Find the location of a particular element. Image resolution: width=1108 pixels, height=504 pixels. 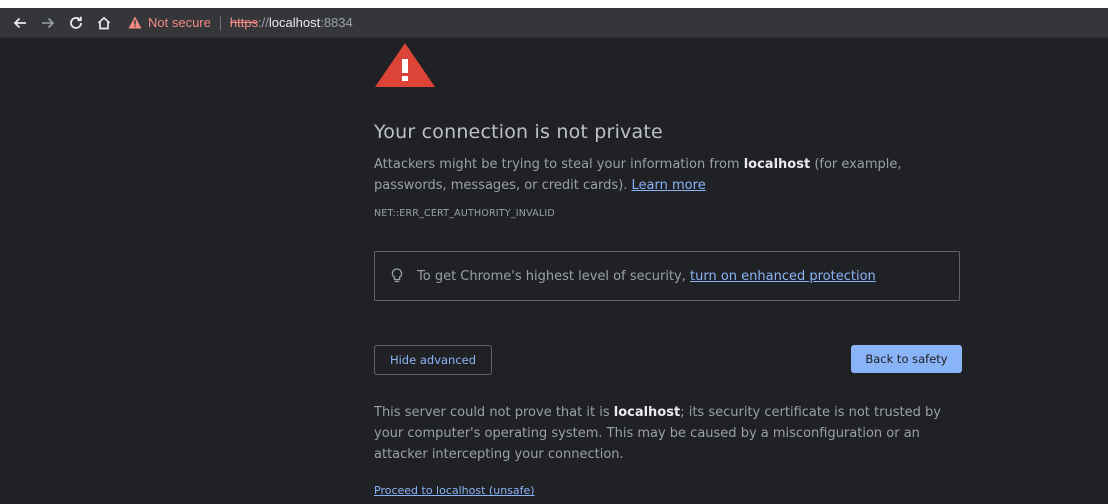

back-button is located at coordinates (20, 23).